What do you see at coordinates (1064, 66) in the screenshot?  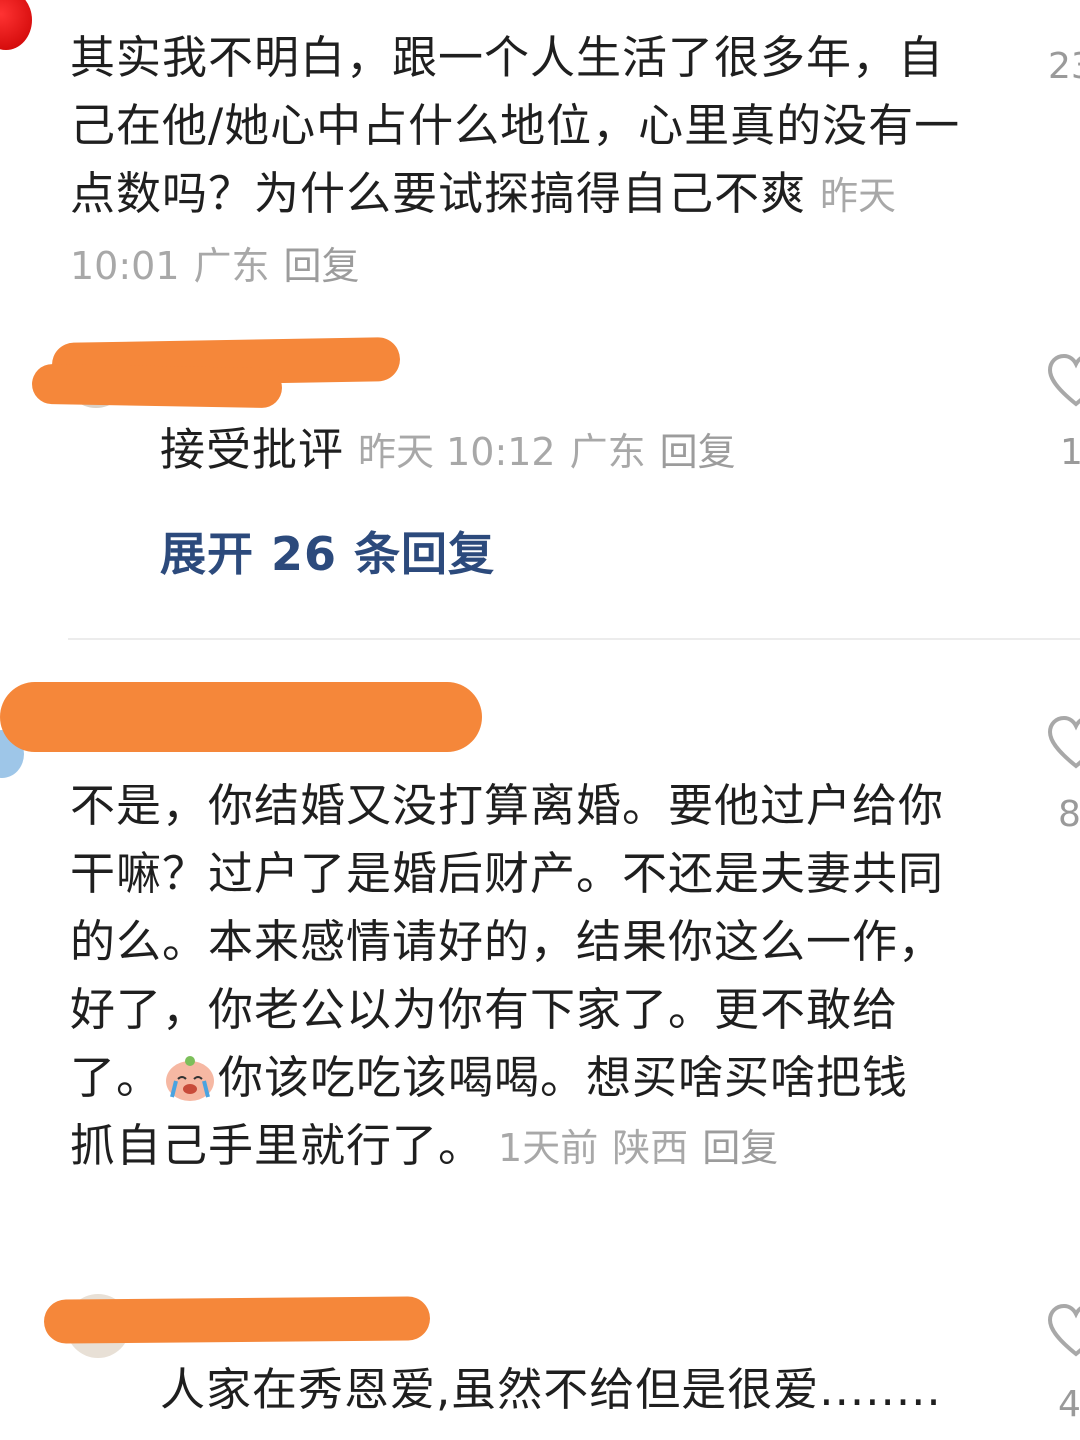 I see `like-count: 23` at bounding box center [1064, 66].